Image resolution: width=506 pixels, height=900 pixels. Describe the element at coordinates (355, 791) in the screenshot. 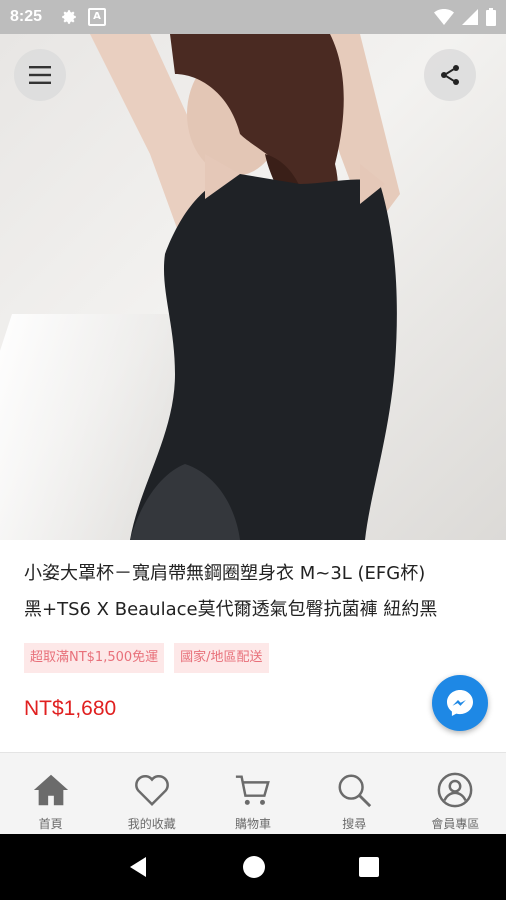

I see `search-icon` at that location.